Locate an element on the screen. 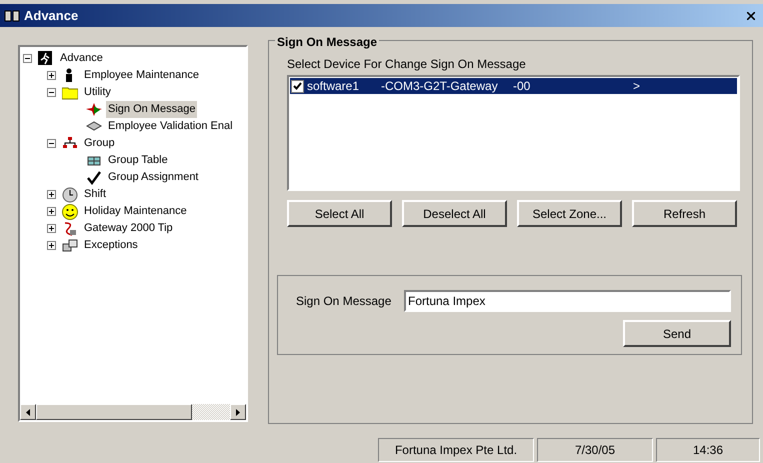 Image resolution: width=763 pixels, height=463 pixels. tree-item: Employee Validation Enal is located at coordinates (170, 126).